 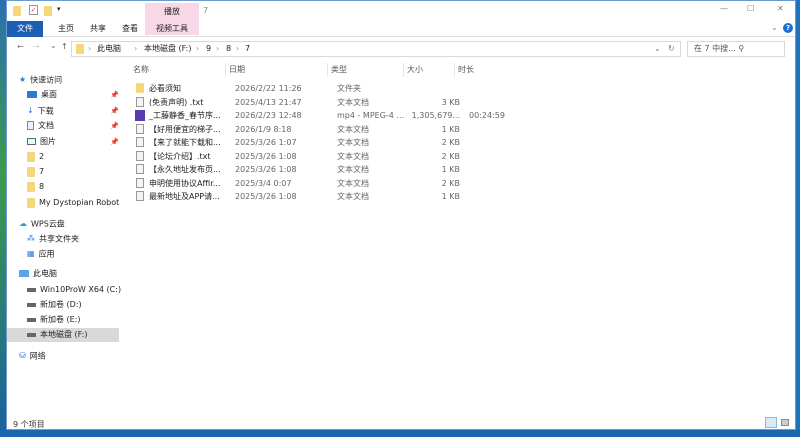 I want to click on sidebar-item: ↓ 下载 📌, so click(x=63, y=111).